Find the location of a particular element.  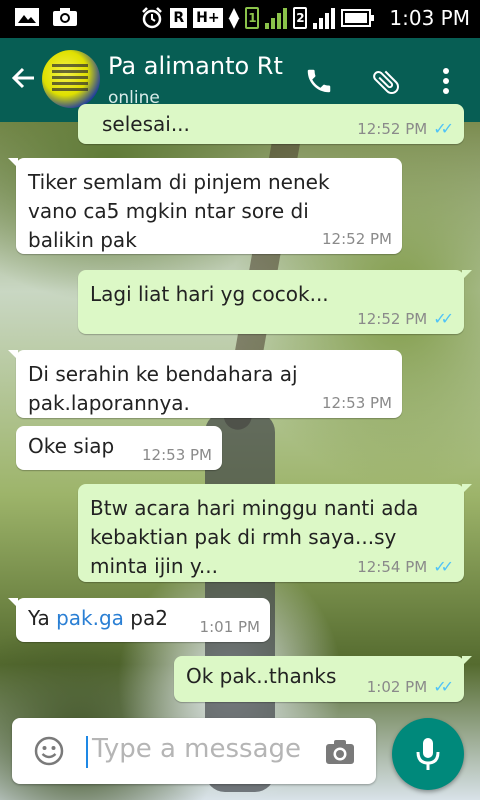

message-time: 12:54 PM is located at coordinates (392, 566).